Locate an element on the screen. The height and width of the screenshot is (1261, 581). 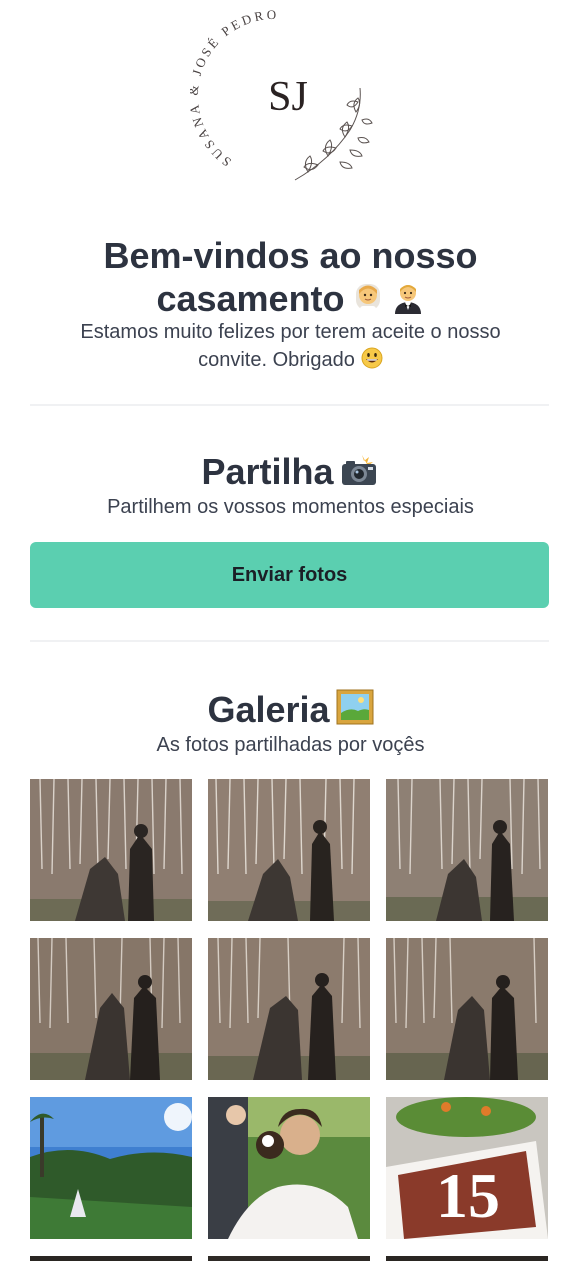
welcome-title: Bem-vindos ao nosso casamento is located at coordinates (290, 278).